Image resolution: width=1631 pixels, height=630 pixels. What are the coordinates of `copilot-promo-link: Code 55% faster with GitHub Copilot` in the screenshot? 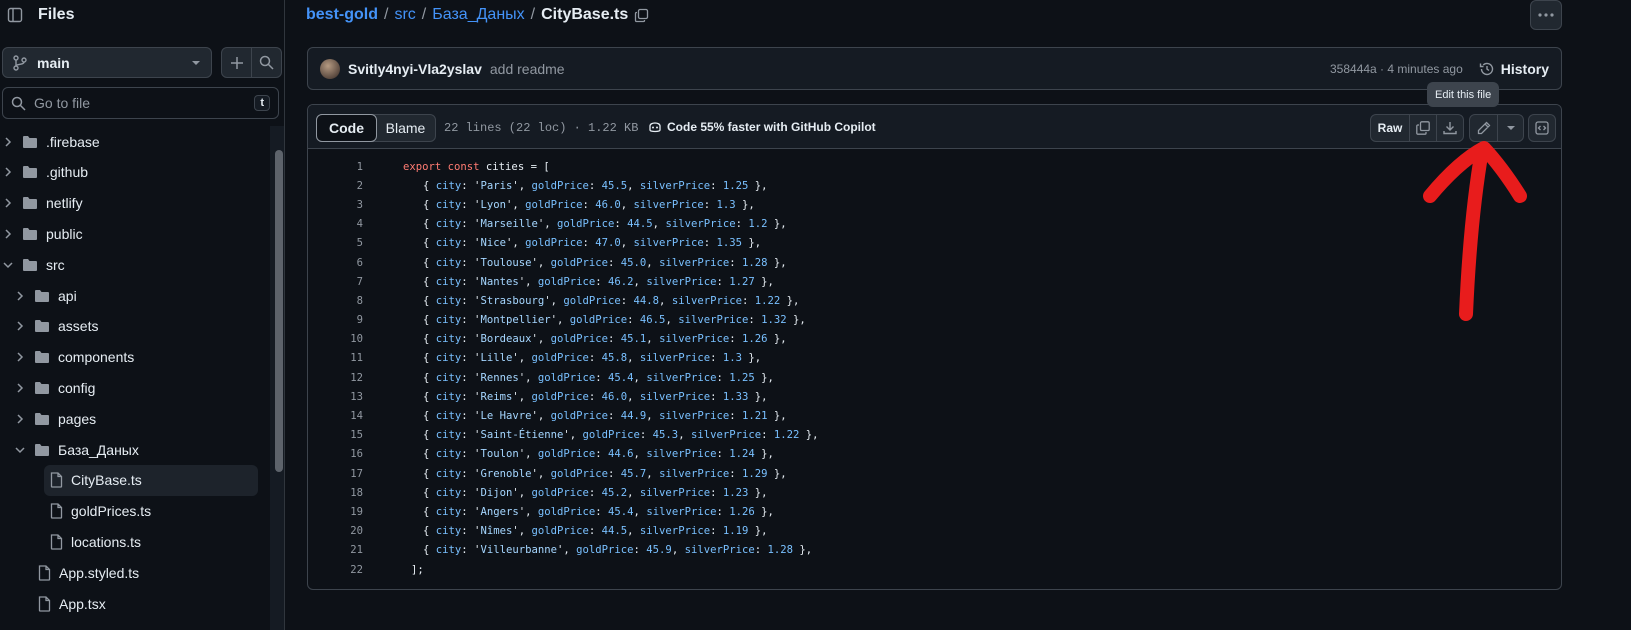 It's located at (762, 127).